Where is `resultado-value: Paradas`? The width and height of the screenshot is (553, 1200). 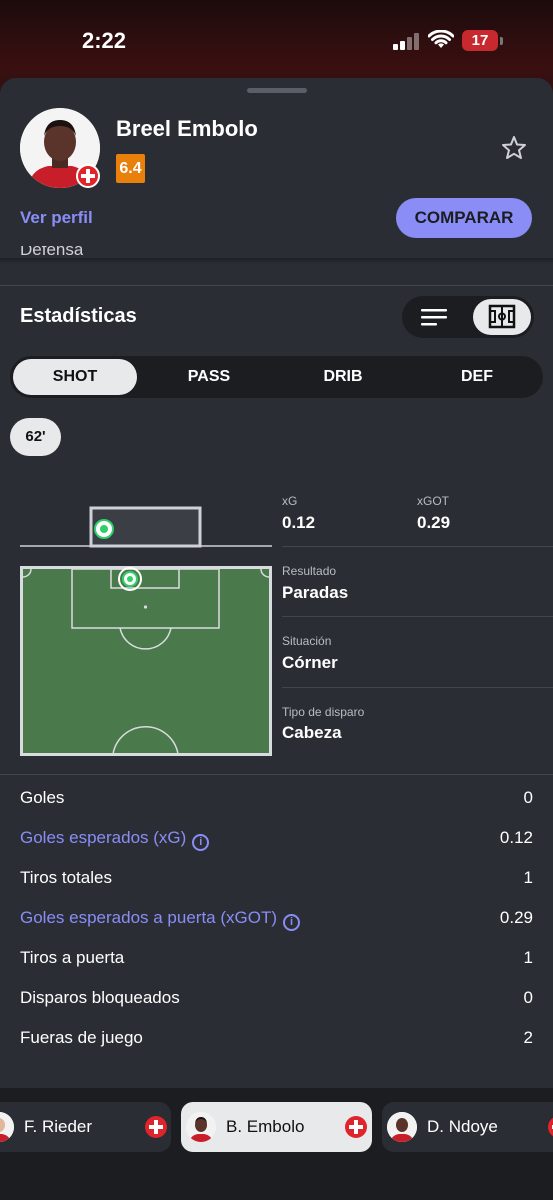
resultado-value: Paradas is located at coordinates (315, 592).